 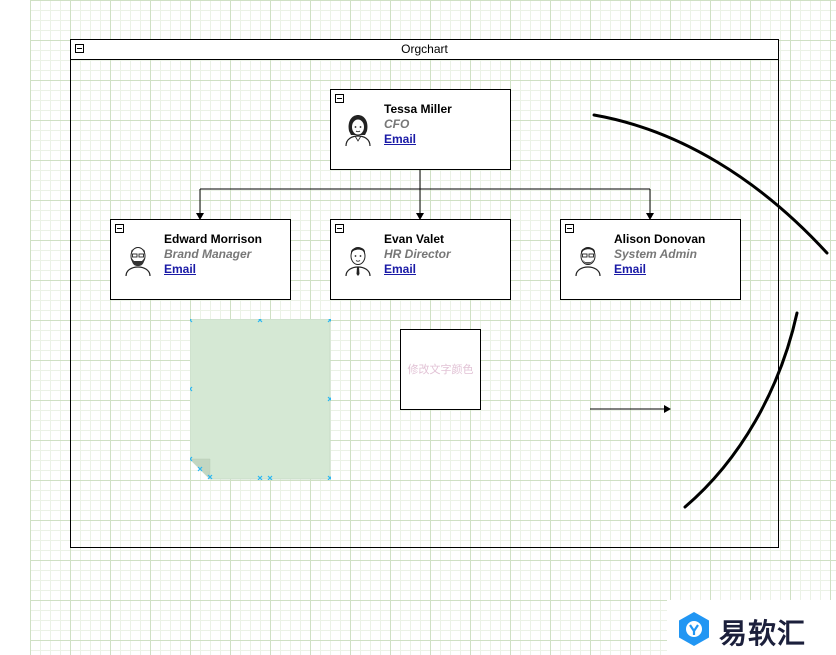 What do you see at coordinates (763, 633) in the screenshot?
I see `brand-text: 易软汇` at bounding box center [763, 633].